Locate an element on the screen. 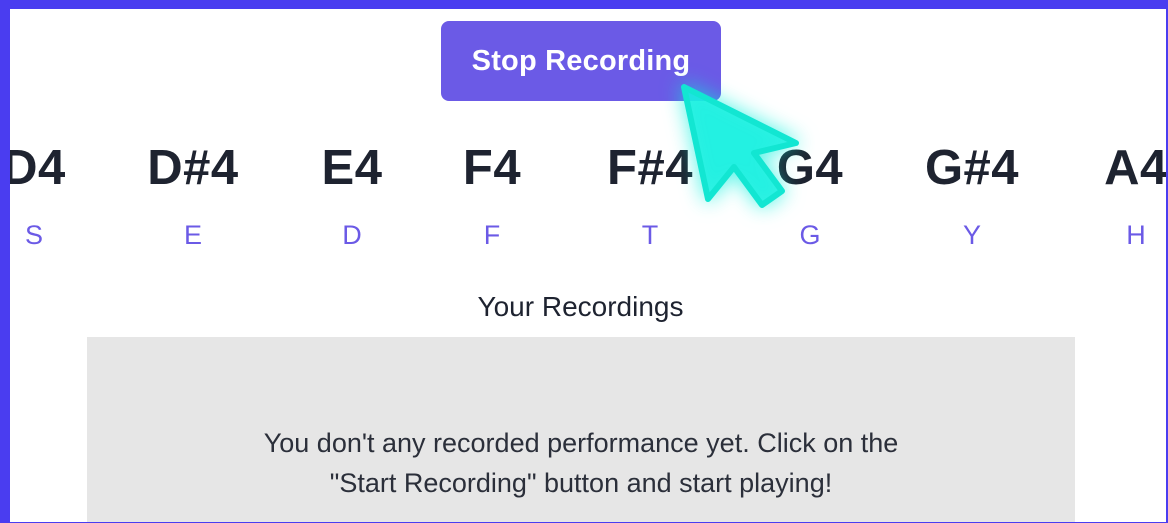  piano-key-d-sharp-4: D#4 E is located at coordinates (193, 195).